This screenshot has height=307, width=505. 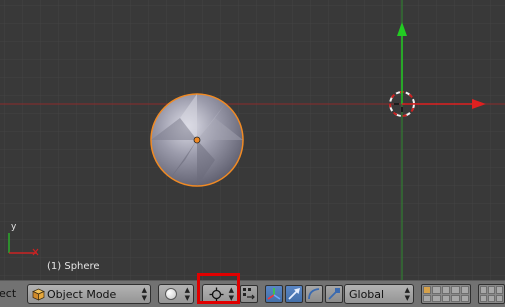 What do you see at coordinates (367, 294) in the screenshot?
I see `transform-orientation-label: Global` at bounding box center [367, 294].